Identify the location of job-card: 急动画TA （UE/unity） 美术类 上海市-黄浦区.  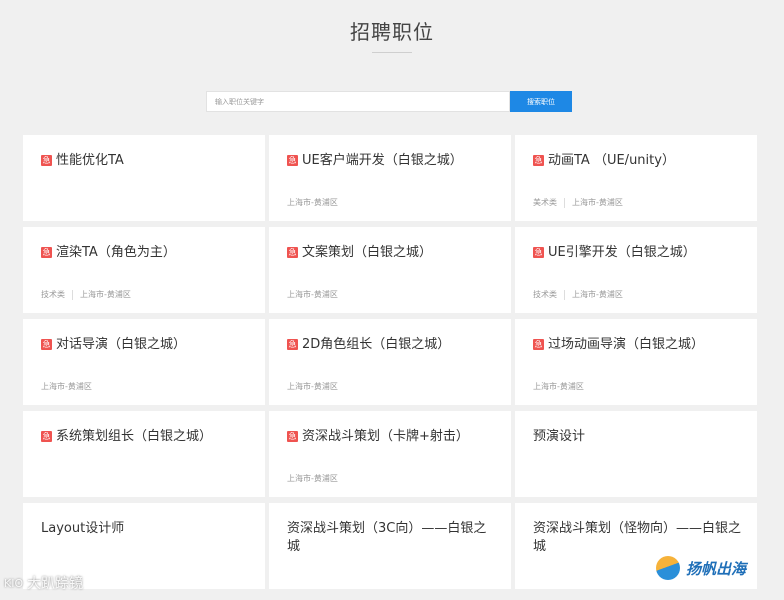
(636, 178).